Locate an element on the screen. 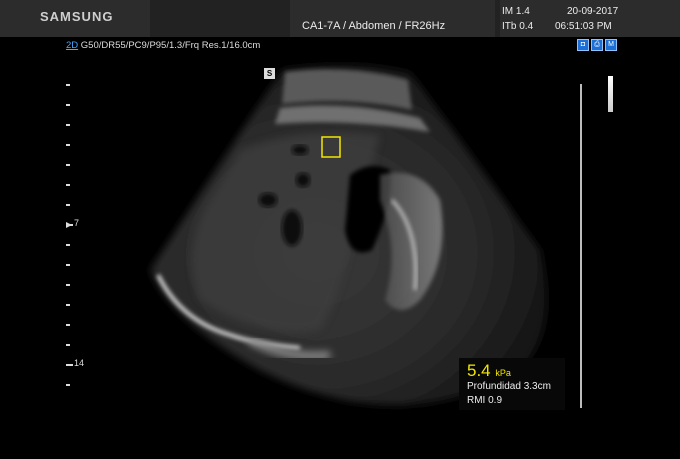 The height and width of the screenshot is (459, 680). measurement-panel: 5.4 kPa Profundidad 3.3cm RMI 0.9 is located at coordinates (512, 384).